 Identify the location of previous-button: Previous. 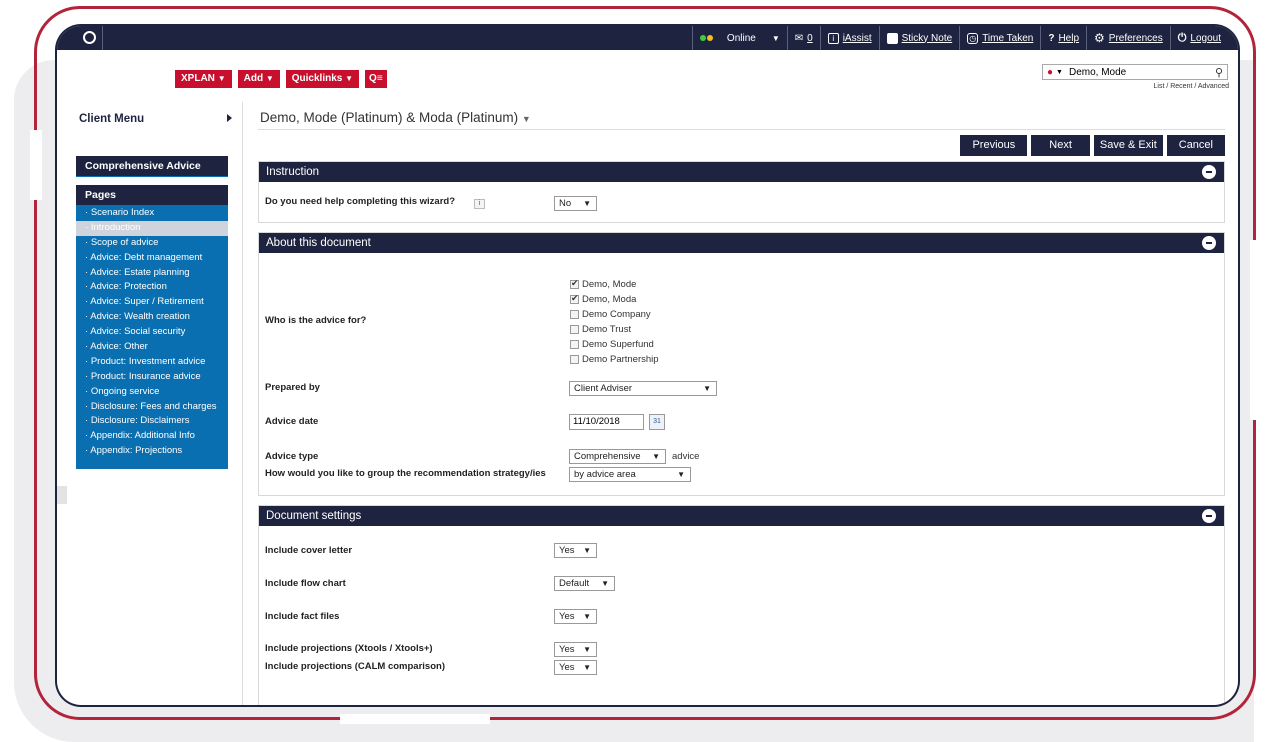
(994, 145).